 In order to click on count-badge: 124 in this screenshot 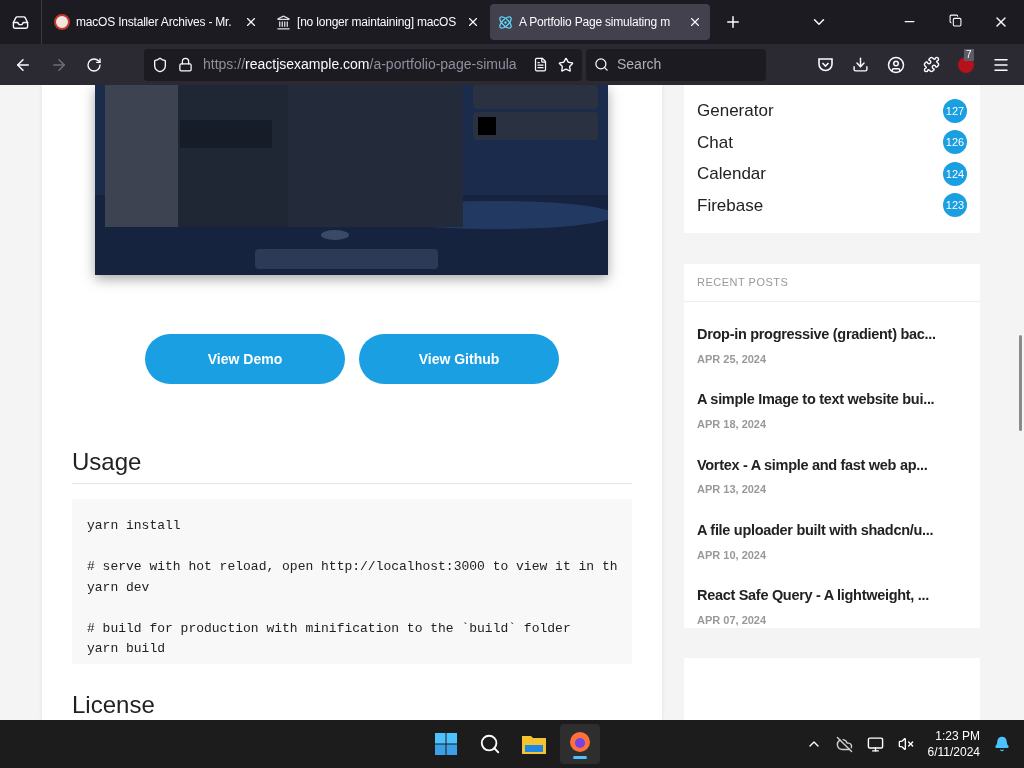, I will do `click(955, 173)`.